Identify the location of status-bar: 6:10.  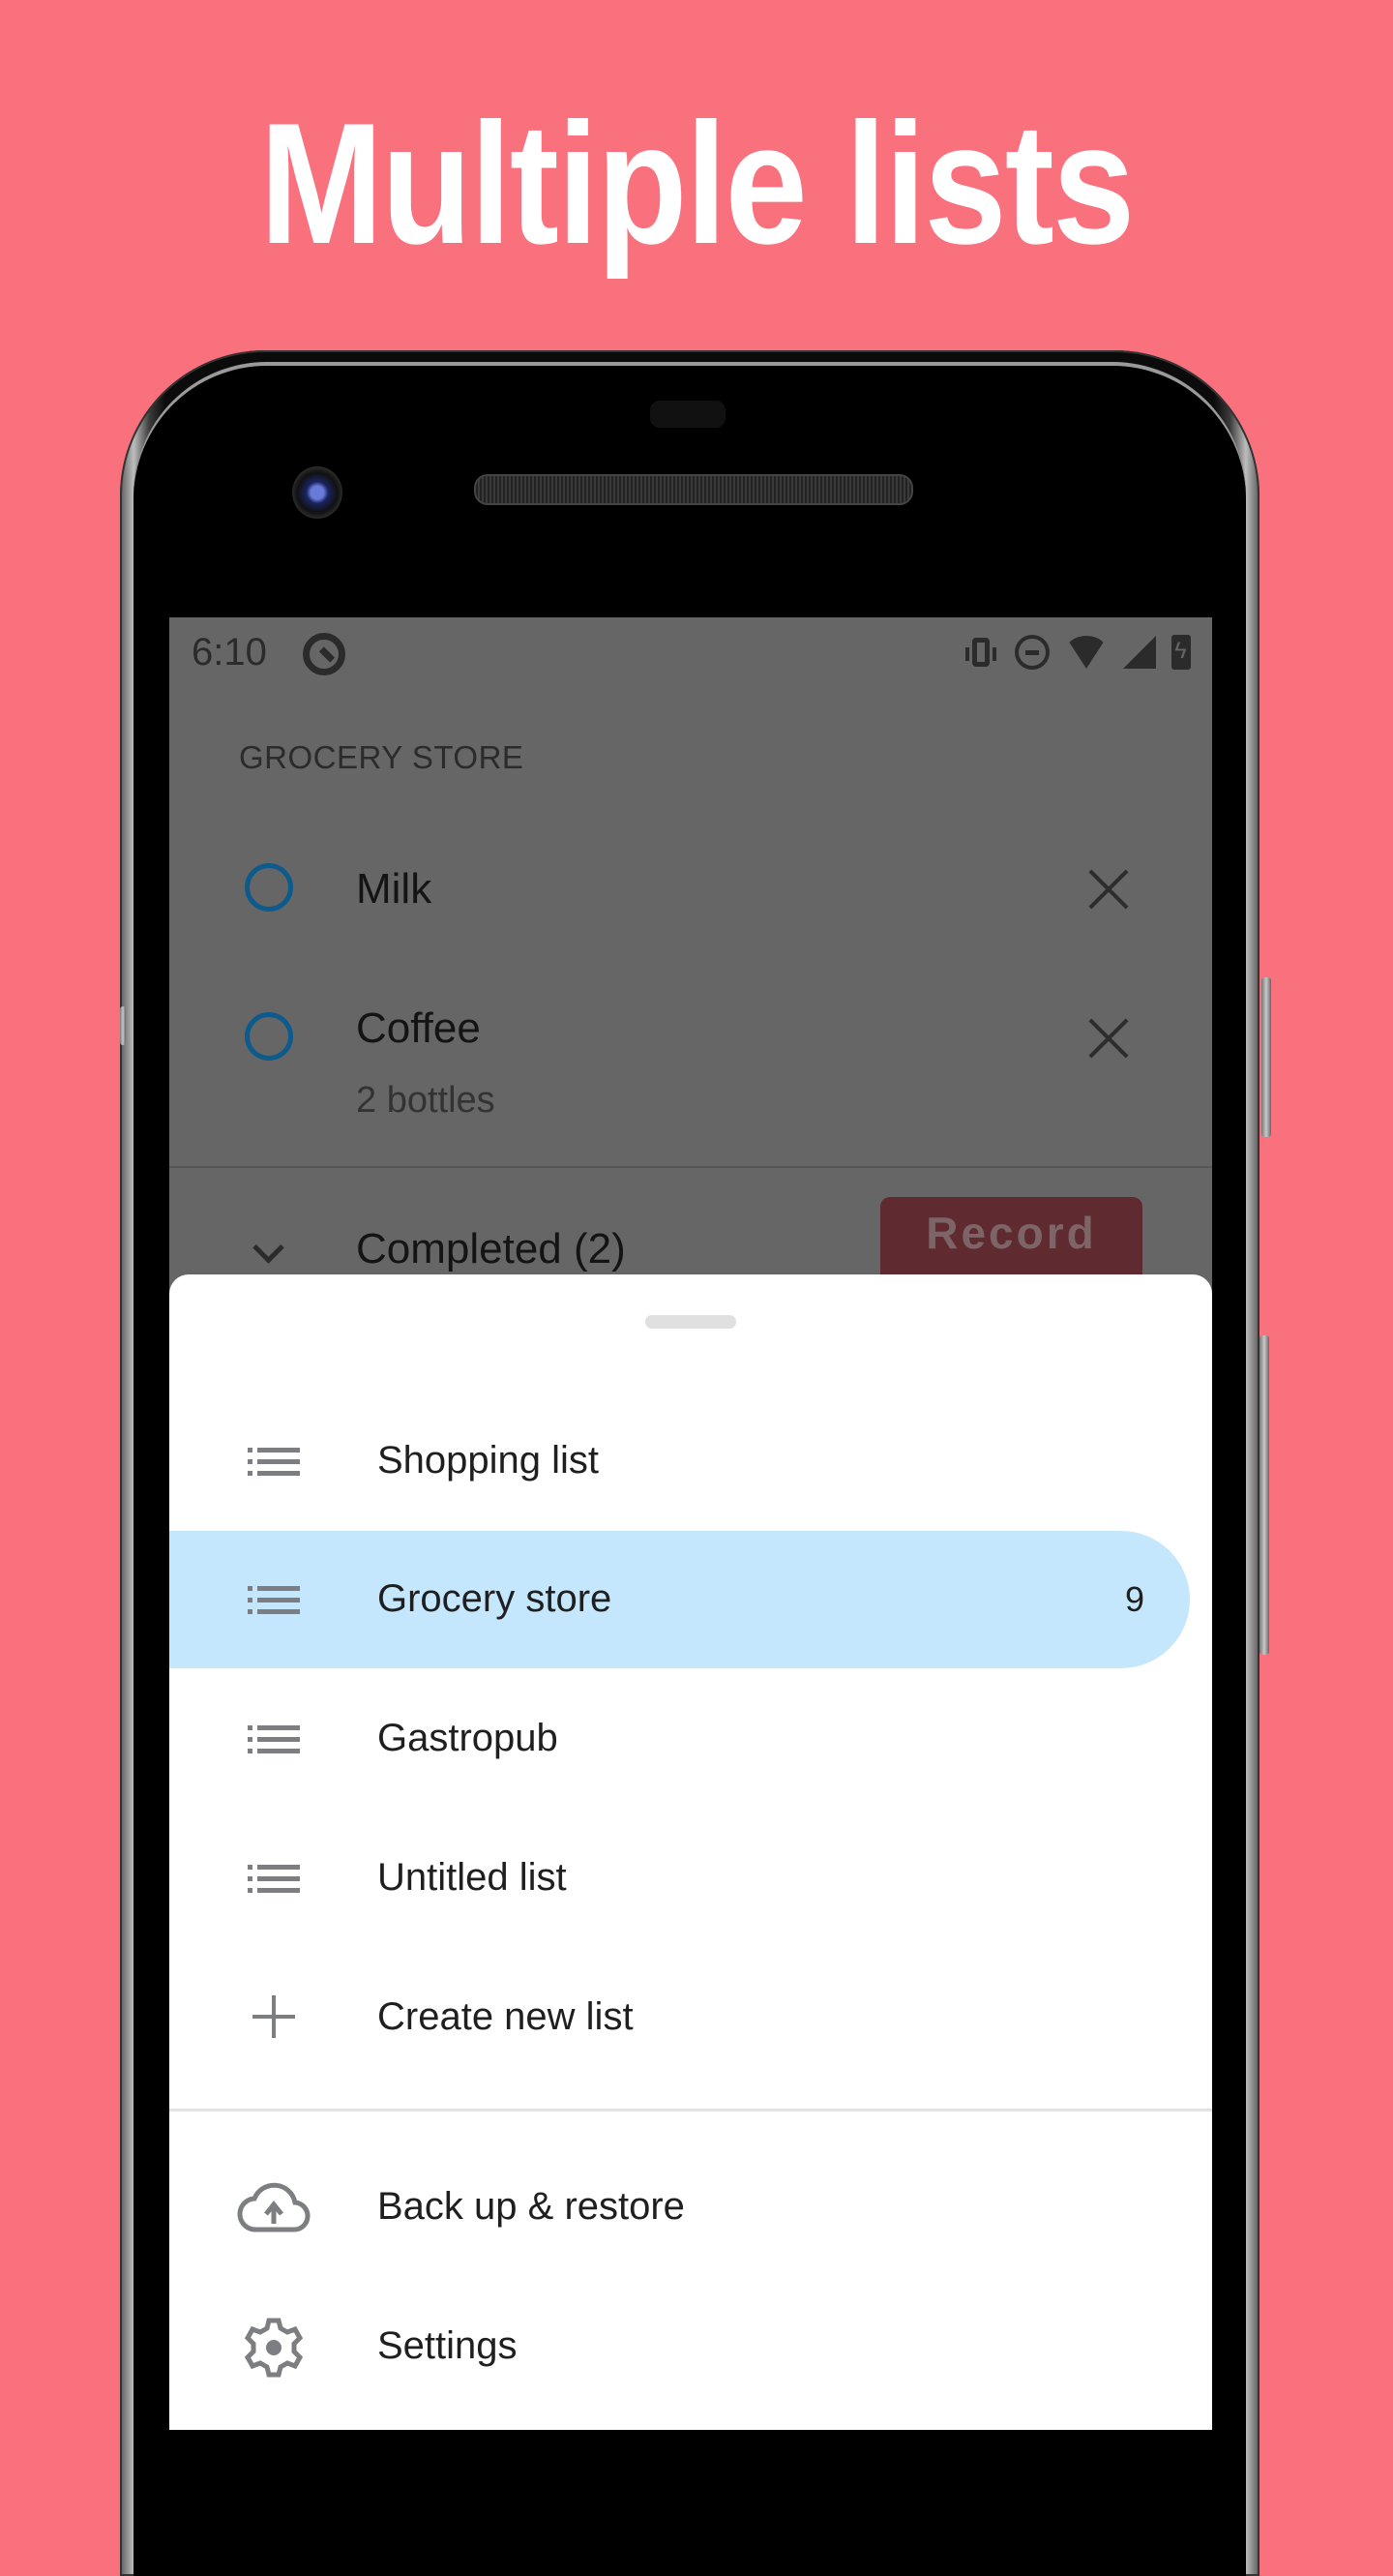
(690, 656).